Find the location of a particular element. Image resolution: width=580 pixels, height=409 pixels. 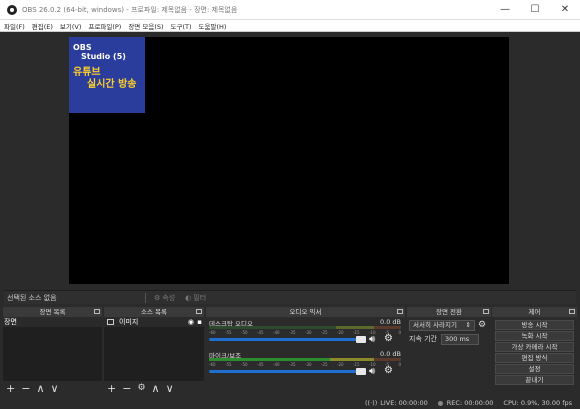

close-button: ✕ is located at coordinates (565, 10).